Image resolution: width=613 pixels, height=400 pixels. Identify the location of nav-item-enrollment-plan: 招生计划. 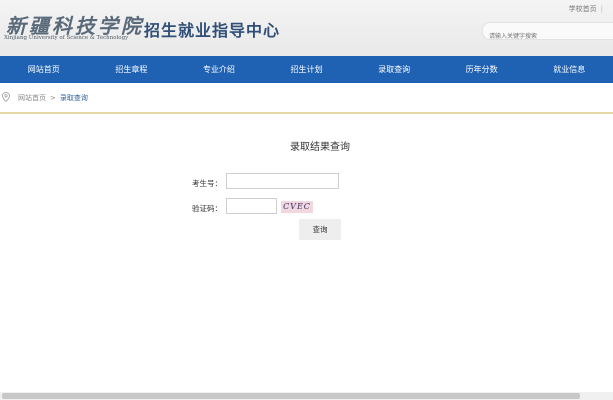
(307, 69).